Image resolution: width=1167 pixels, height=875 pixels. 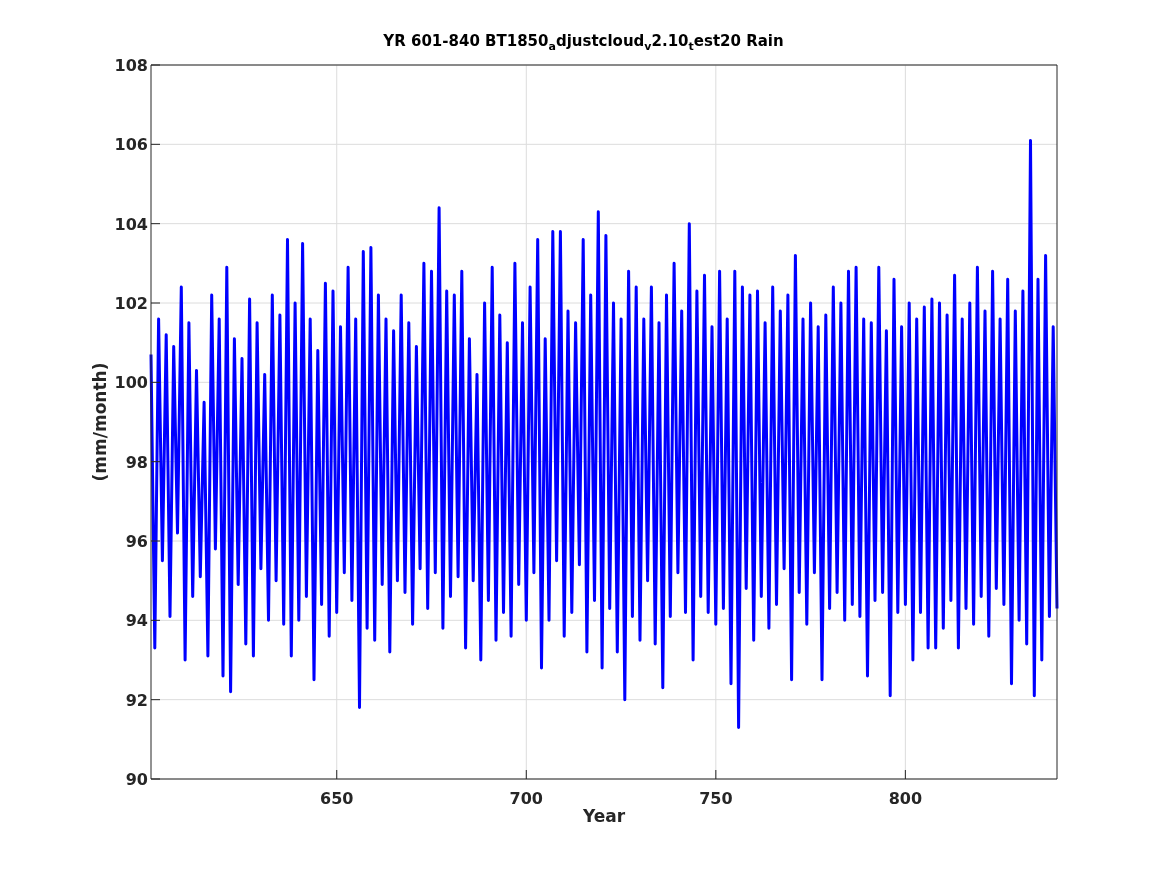 What do you see at coordinates (136, 779) in the screenshot?
I see `y-tick-label: 90` at bounding box center [136, 779].